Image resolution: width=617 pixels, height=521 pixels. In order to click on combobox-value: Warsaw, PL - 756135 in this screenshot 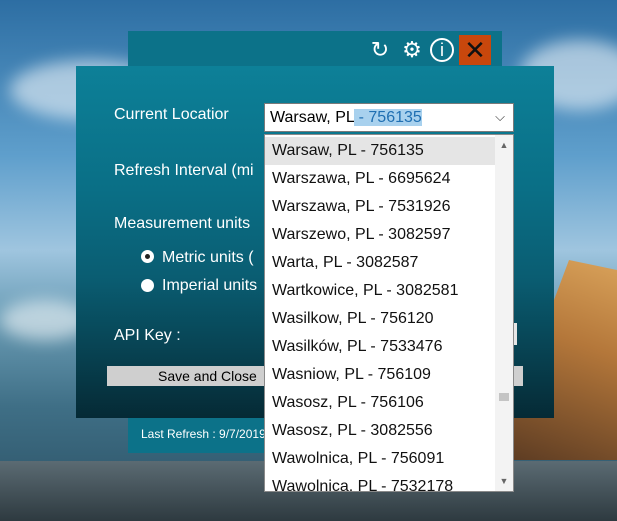, I will do `click(346, 117)`.